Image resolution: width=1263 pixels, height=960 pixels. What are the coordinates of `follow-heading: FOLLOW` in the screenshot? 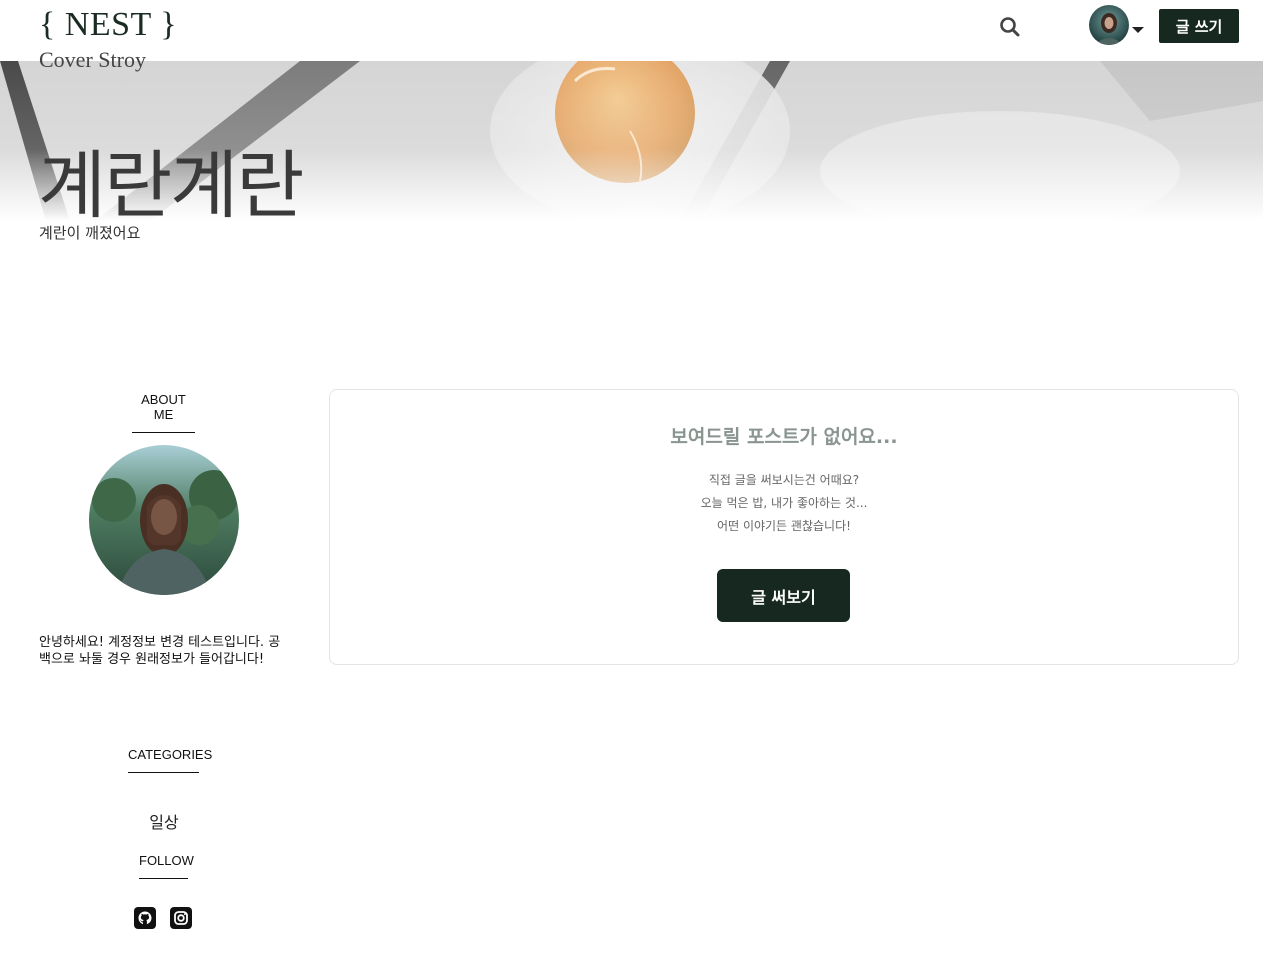 It's located at (166, 866).